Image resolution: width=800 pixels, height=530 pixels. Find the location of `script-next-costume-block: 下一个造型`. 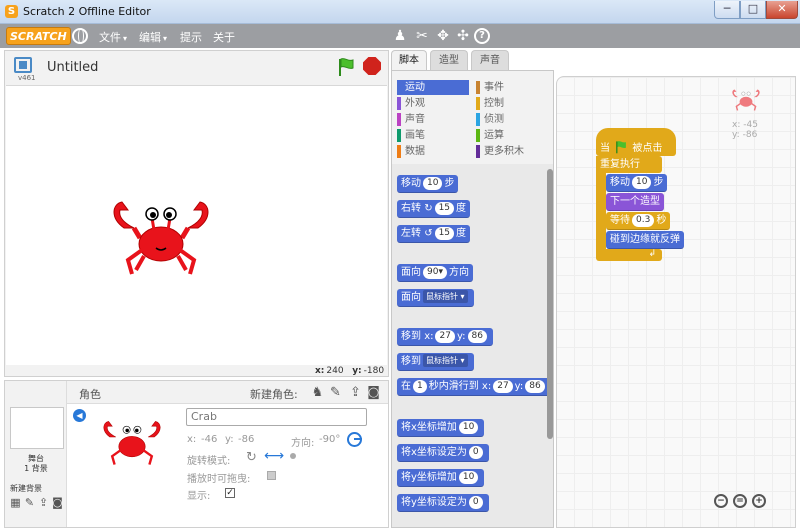

script-next-costume-block: 下一个造型 is located at coordinates (635, 202).